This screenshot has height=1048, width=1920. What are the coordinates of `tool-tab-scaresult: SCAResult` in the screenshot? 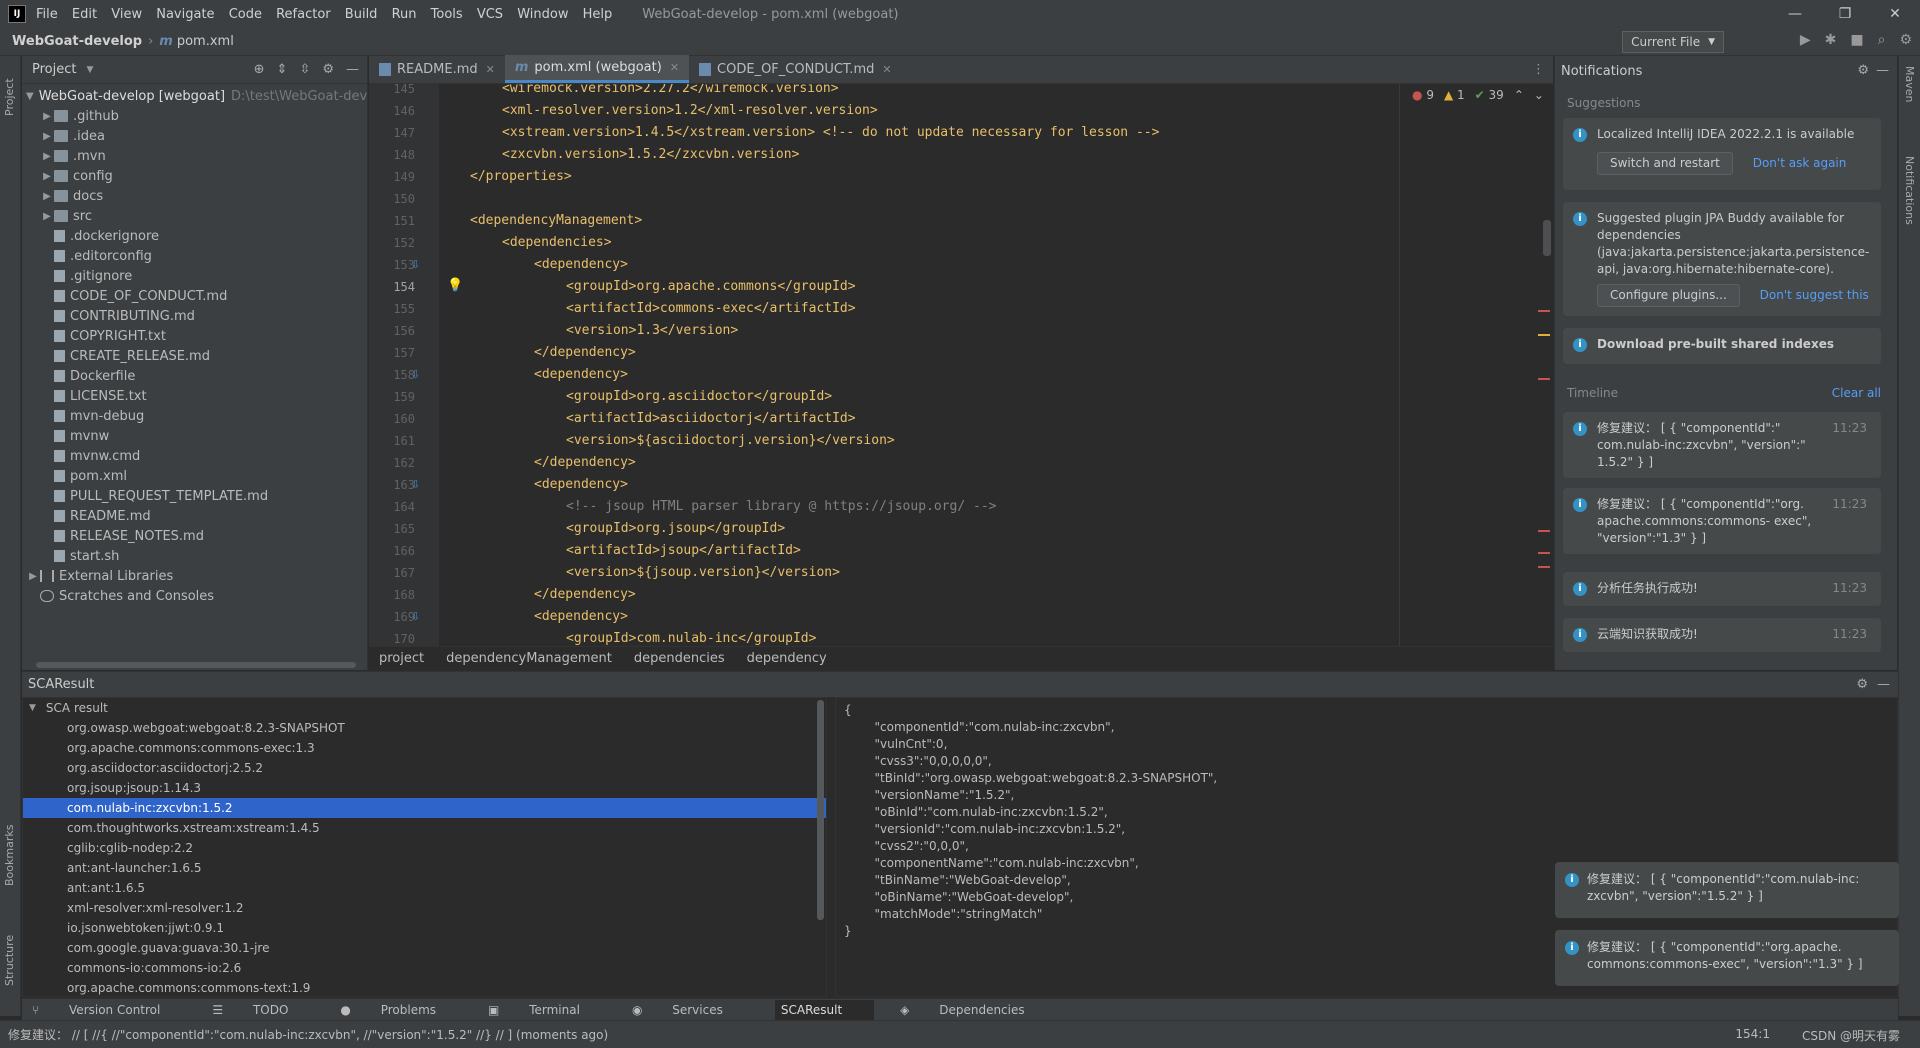 It's located at (824, 1009).